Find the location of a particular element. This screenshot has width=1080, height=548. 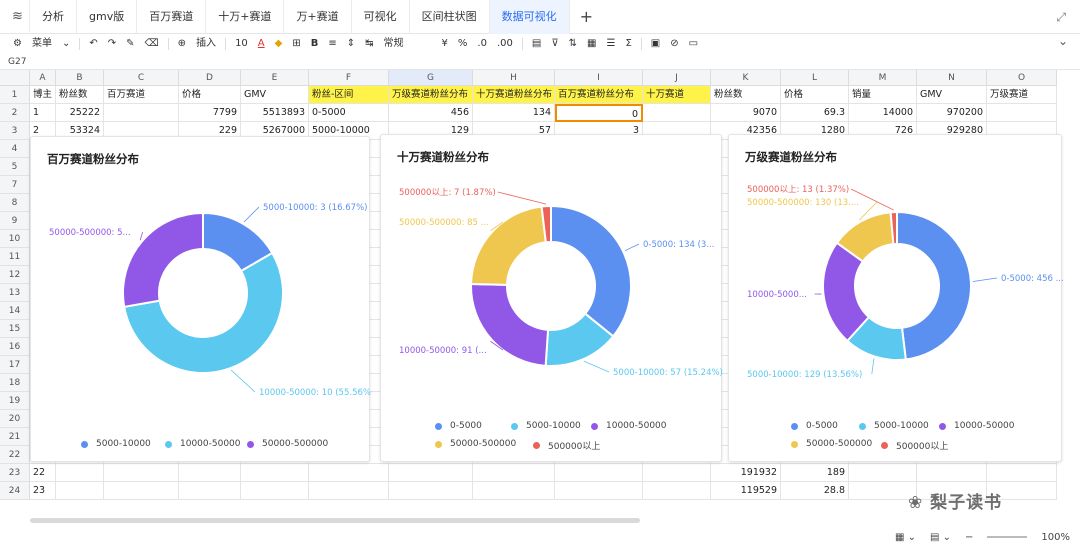

zoom-out-icon: − is located at coordinates (969, 537).